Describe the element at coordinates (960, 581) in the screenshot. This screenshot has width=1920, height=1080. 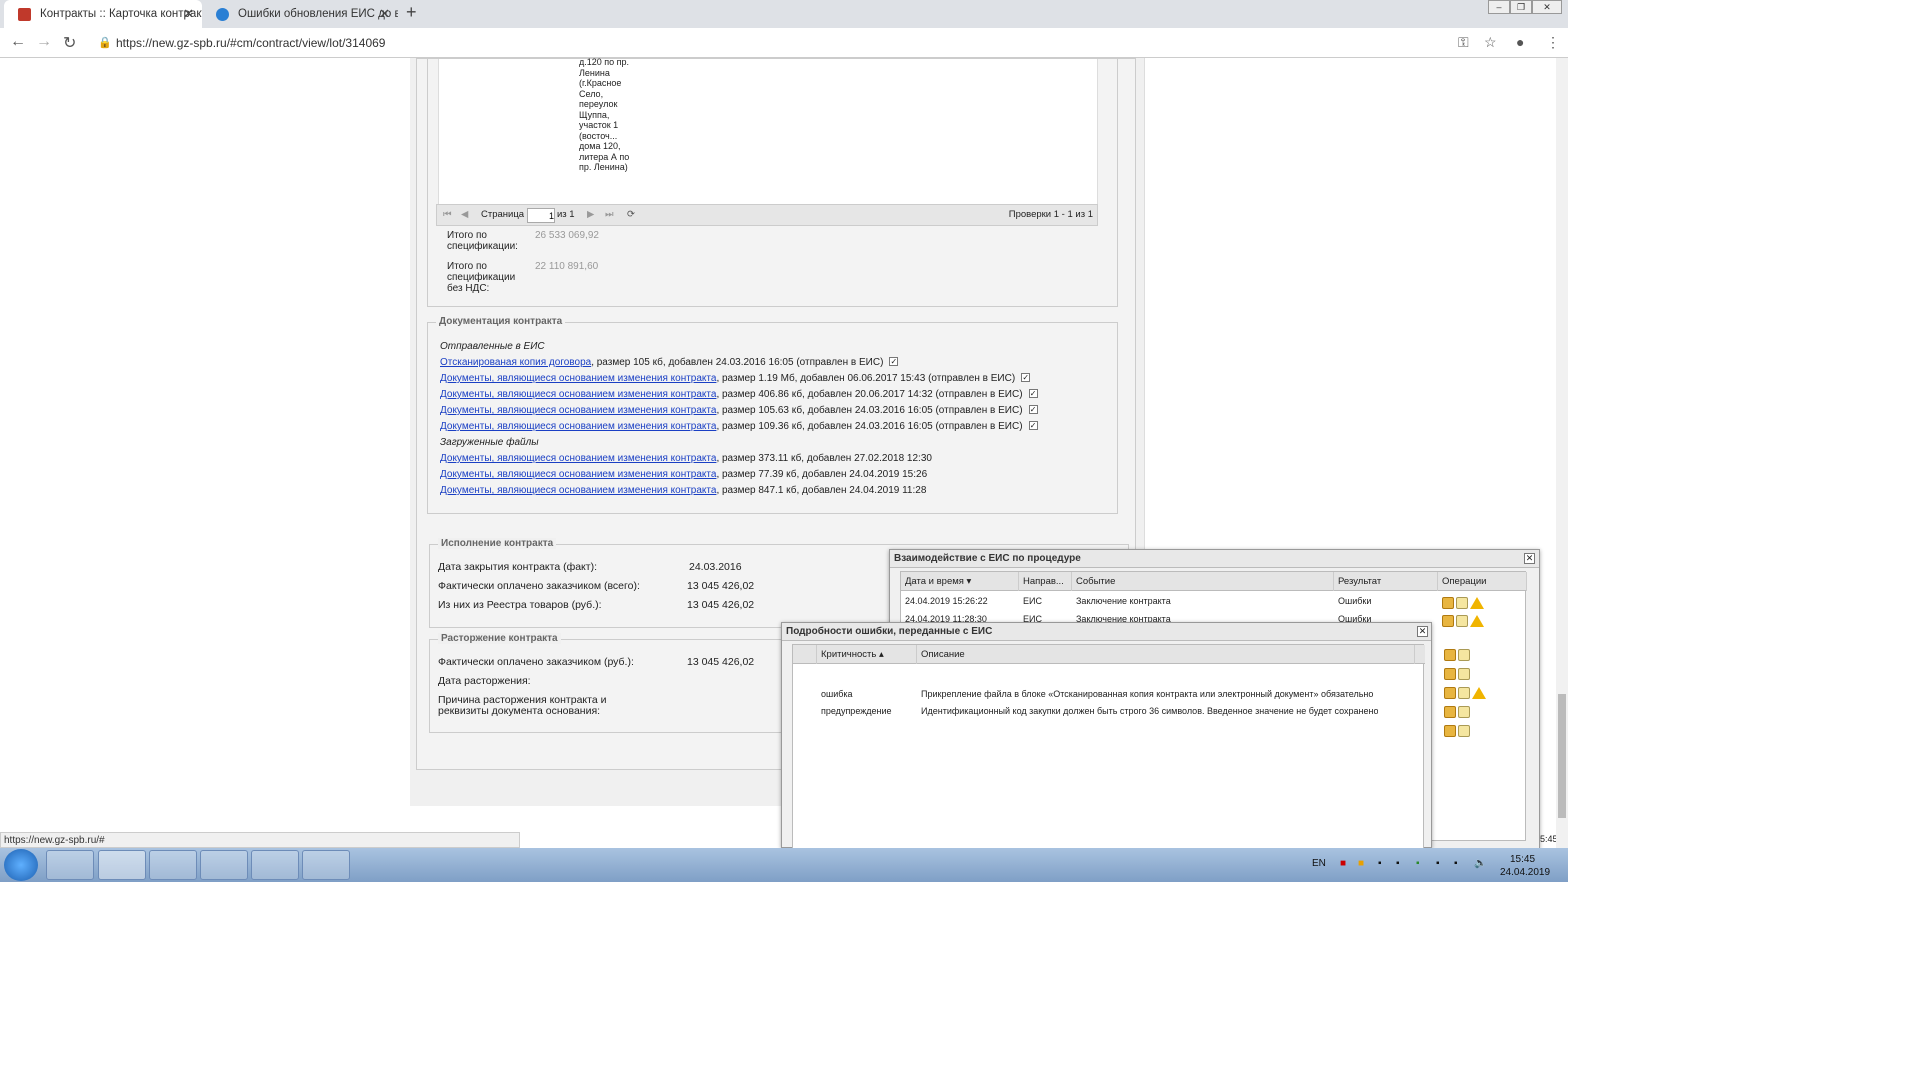
I see `col-date: Дата и время ▾` at that location.